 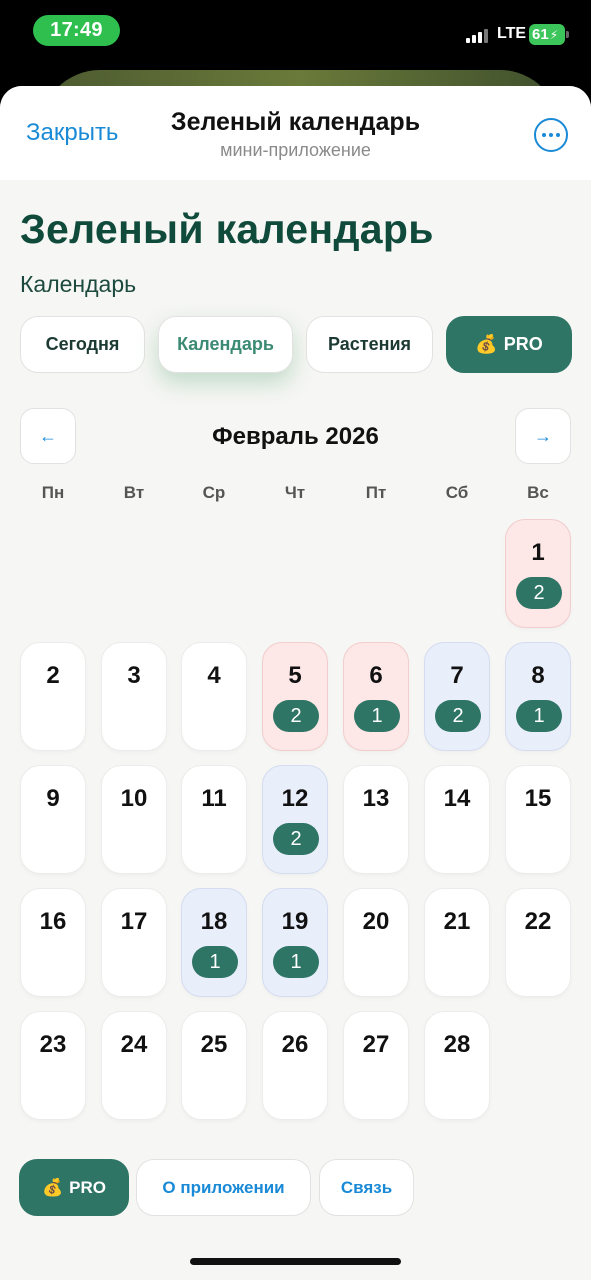 What do you see at coordinates (53, 819) in the screenshot?
I see `day-cell: 9` at bounding box center [53, 819].